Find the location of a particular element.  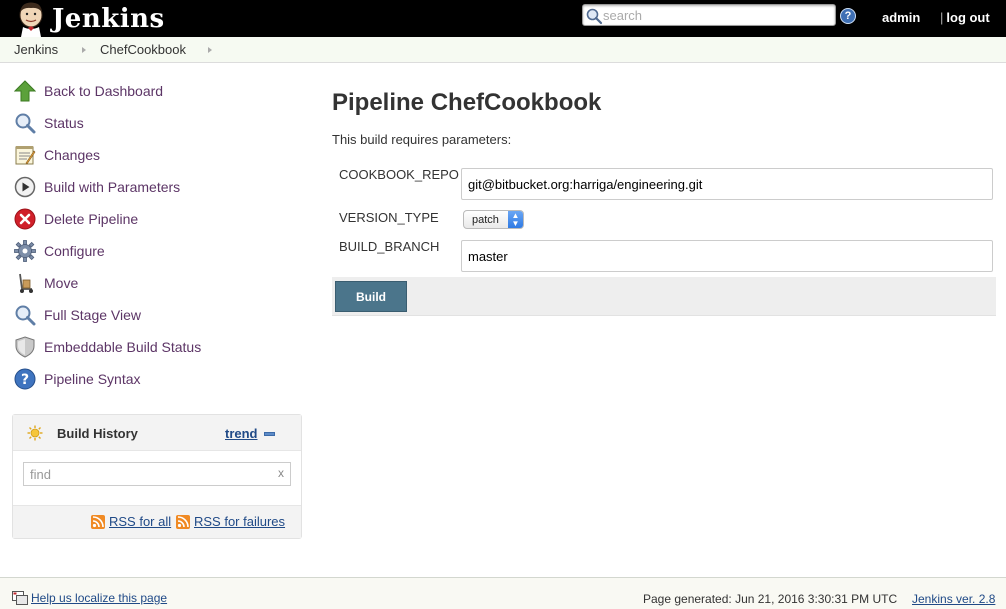

rss-all-link: RSS for all is located at coordinates (131, 521).